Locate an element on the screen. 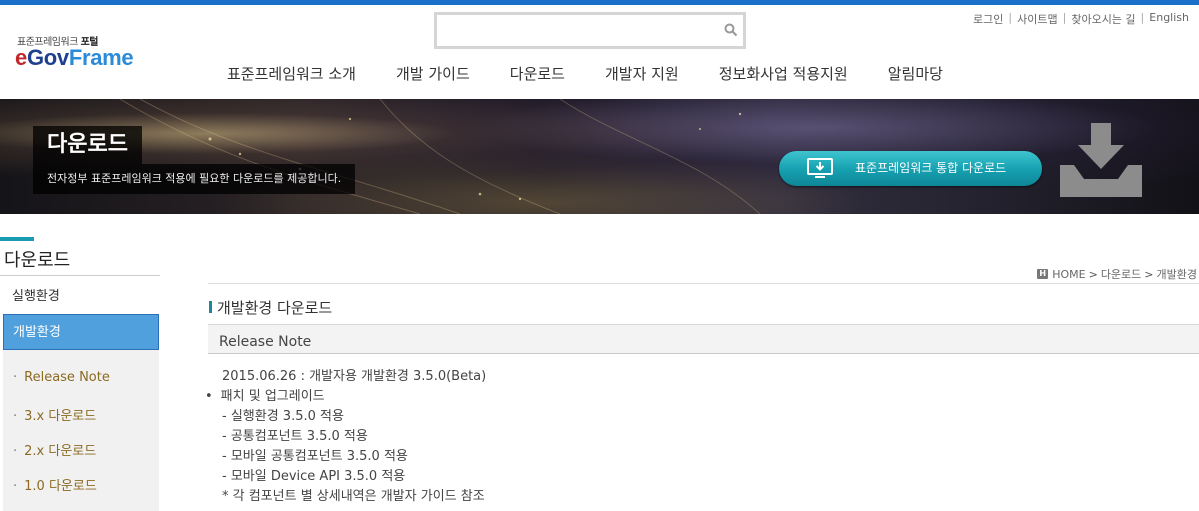  release-list-item: • 패치 및 업그레이드 is located at coordinates (265, 394).